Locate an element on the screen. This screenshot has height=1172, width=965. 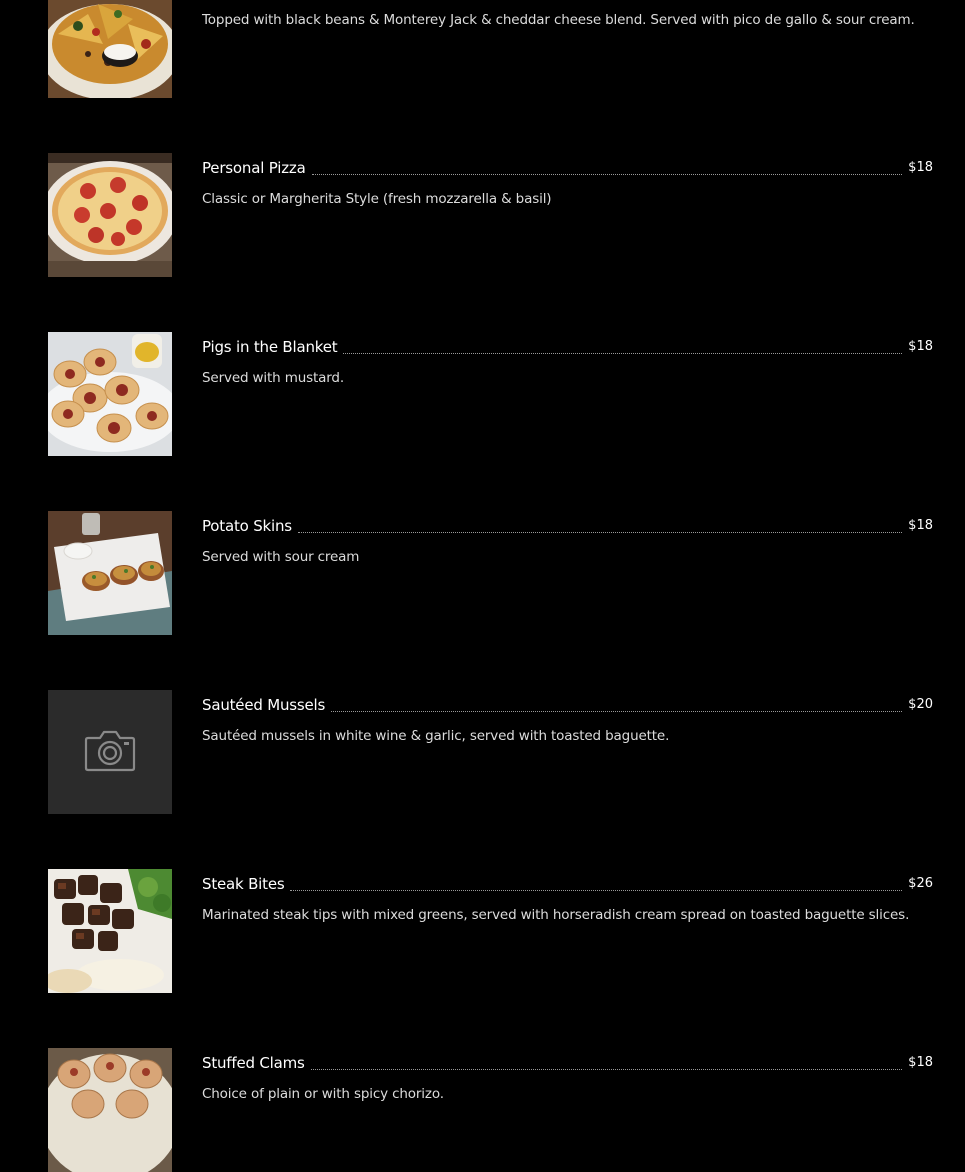
item-header: Potato Skins $18 is located at coordinates (567, 524).